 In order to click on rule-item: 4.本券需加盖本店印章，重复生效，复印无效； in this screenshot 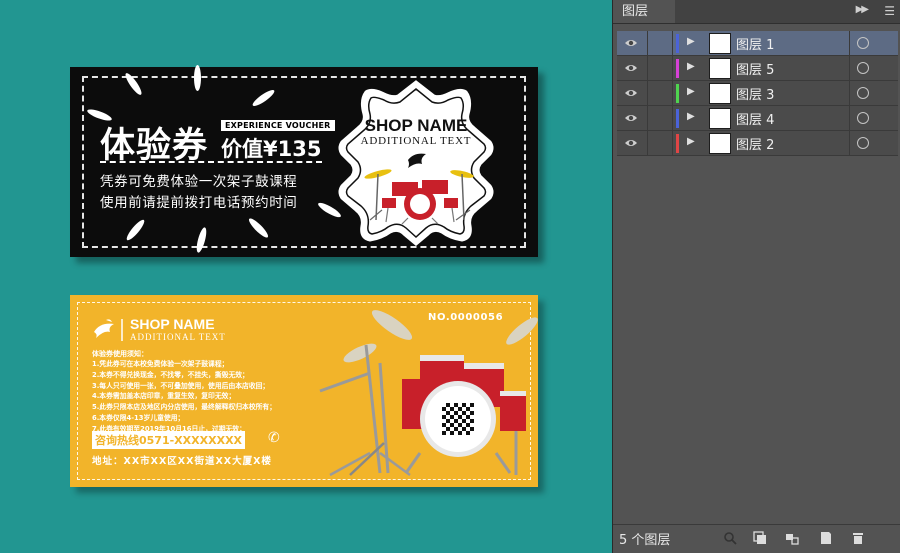, I will do `click(164, 396)`.